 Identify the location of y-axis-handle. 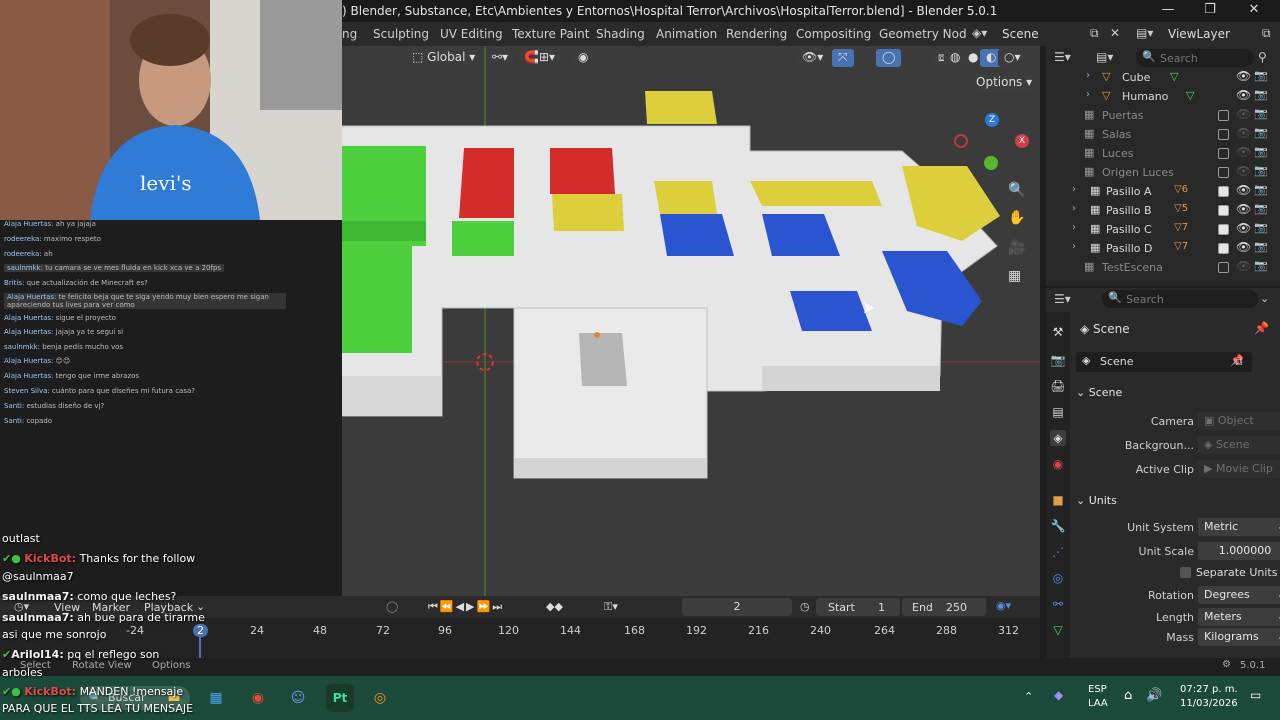
(991, 163).